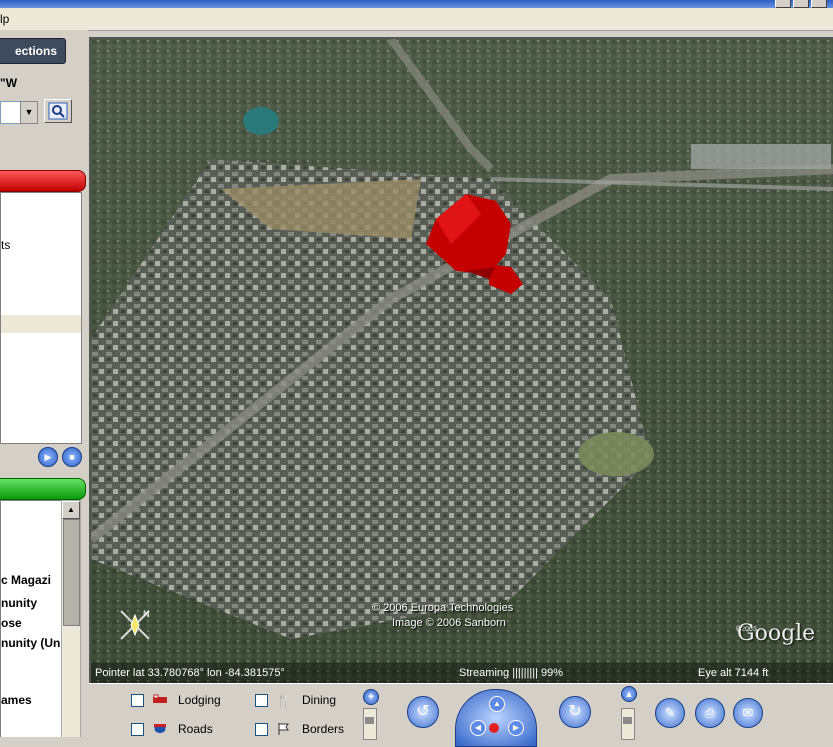 This screenshot has height=747, width=833. What do you see at coordinates (423, 712) in the screenshot?
I see `rotate-left-button: ↺` at bounding box center [423, 712].